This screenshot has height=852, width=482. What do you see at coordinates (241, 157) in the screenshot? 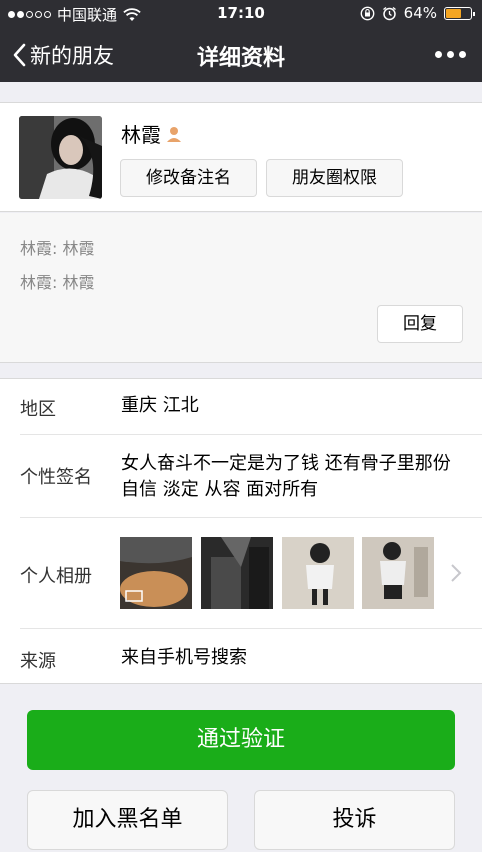
I see `profile-card: 林霞 修改备注名 朋友圈权限` at bounding box center [241, 157].